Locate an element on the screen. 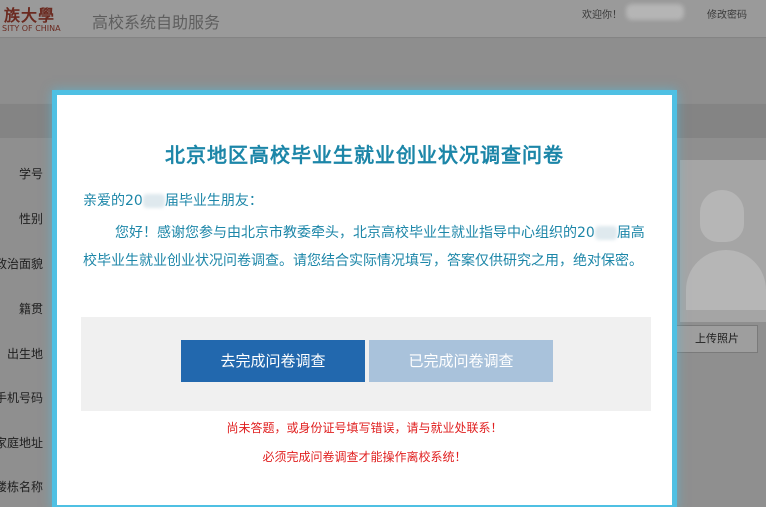  label-political-status: 政治面貌 is located at coordinates (21, 264).